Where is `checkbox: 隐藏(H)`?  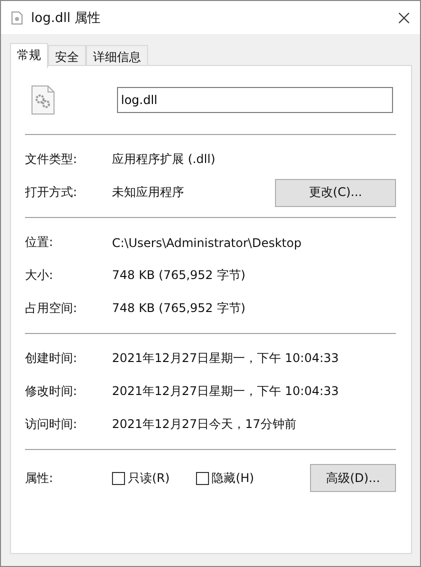
checkbox: 隐藏(H) is located at coordinates (225, 478).